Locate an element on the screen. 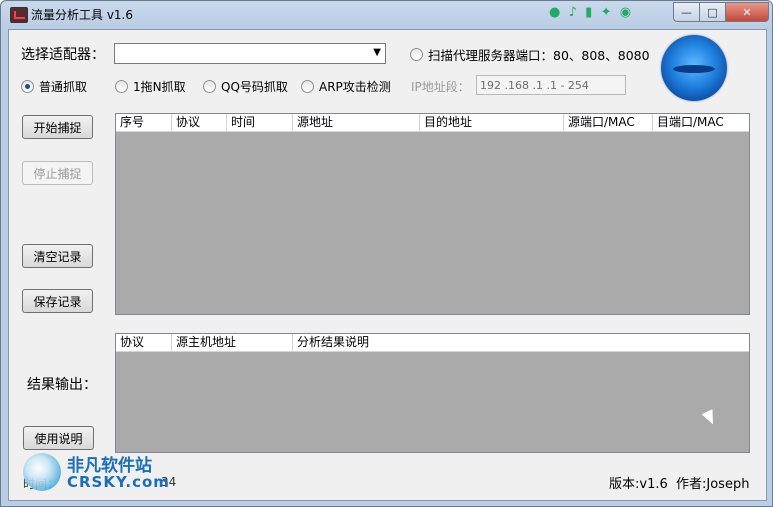 This screenshot has width=773, height=507. author-label: 作者:Joseph is located at coordinates (713, 484).